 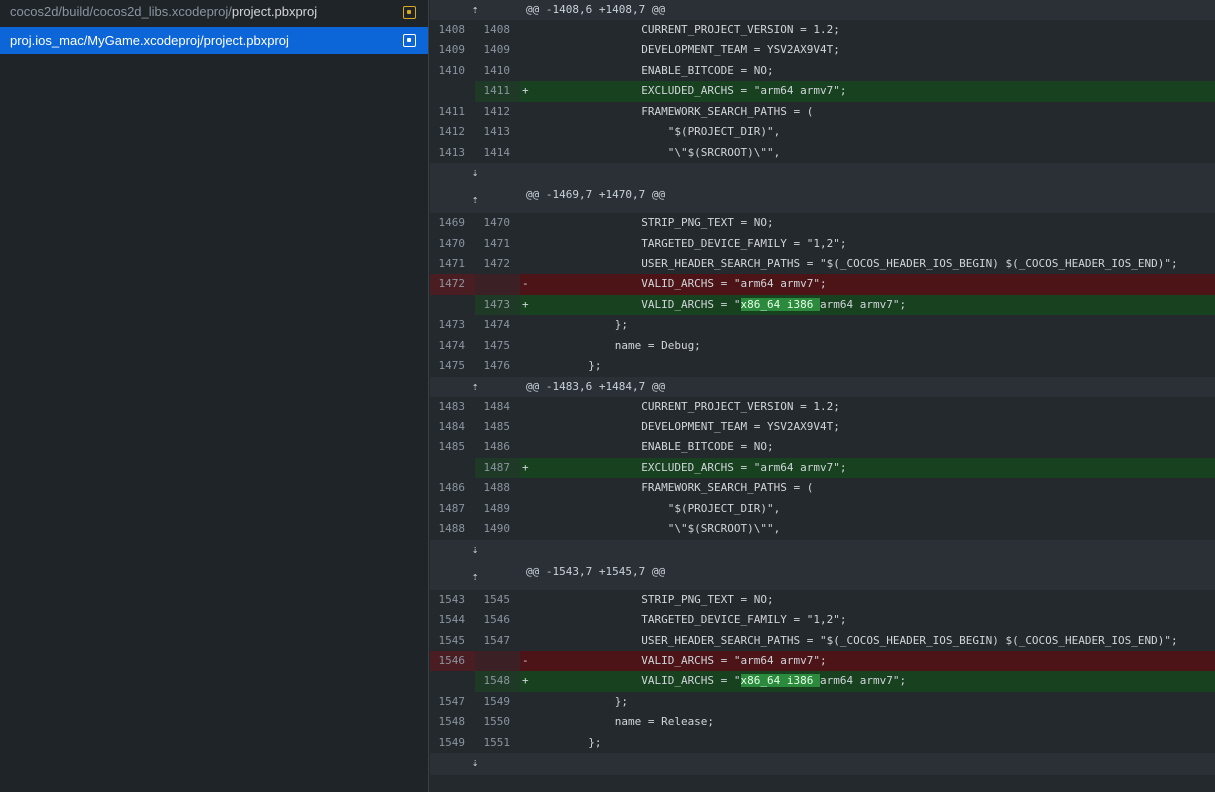 I want to click on expand-row: ⇣, so click(x=822, y=764).